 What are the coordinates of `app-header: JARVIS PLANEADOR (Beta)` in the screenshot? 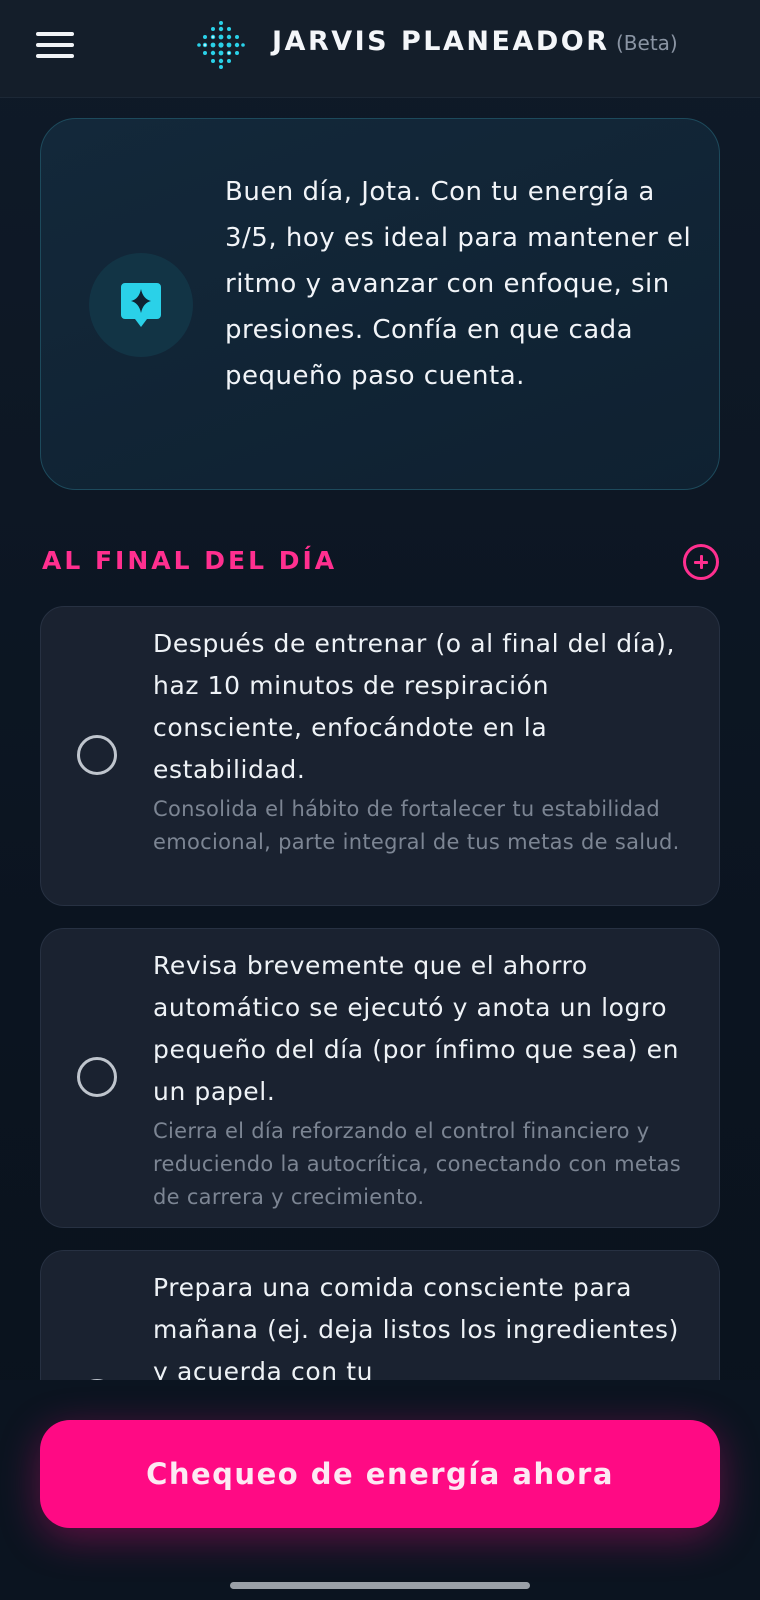 It's located at (380, 49).